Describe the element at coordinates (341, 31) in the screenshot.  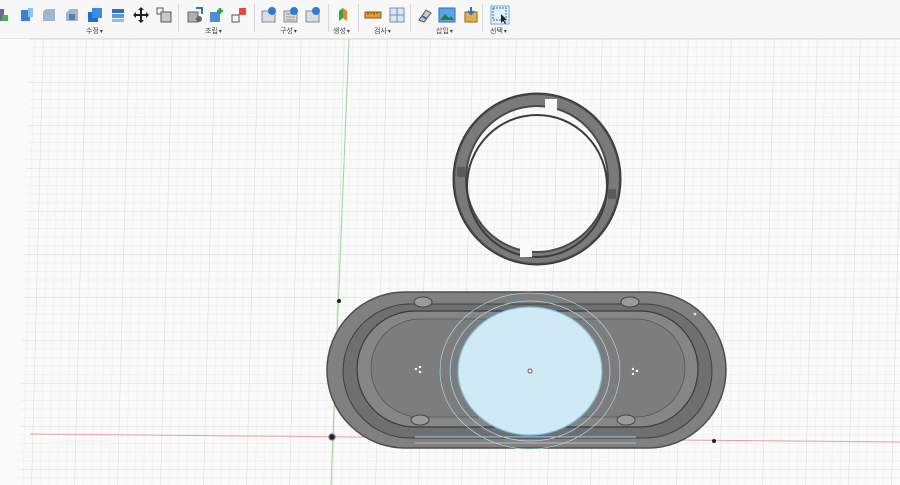
I see `toolbar-group-label-create: 생성▾` at that location.